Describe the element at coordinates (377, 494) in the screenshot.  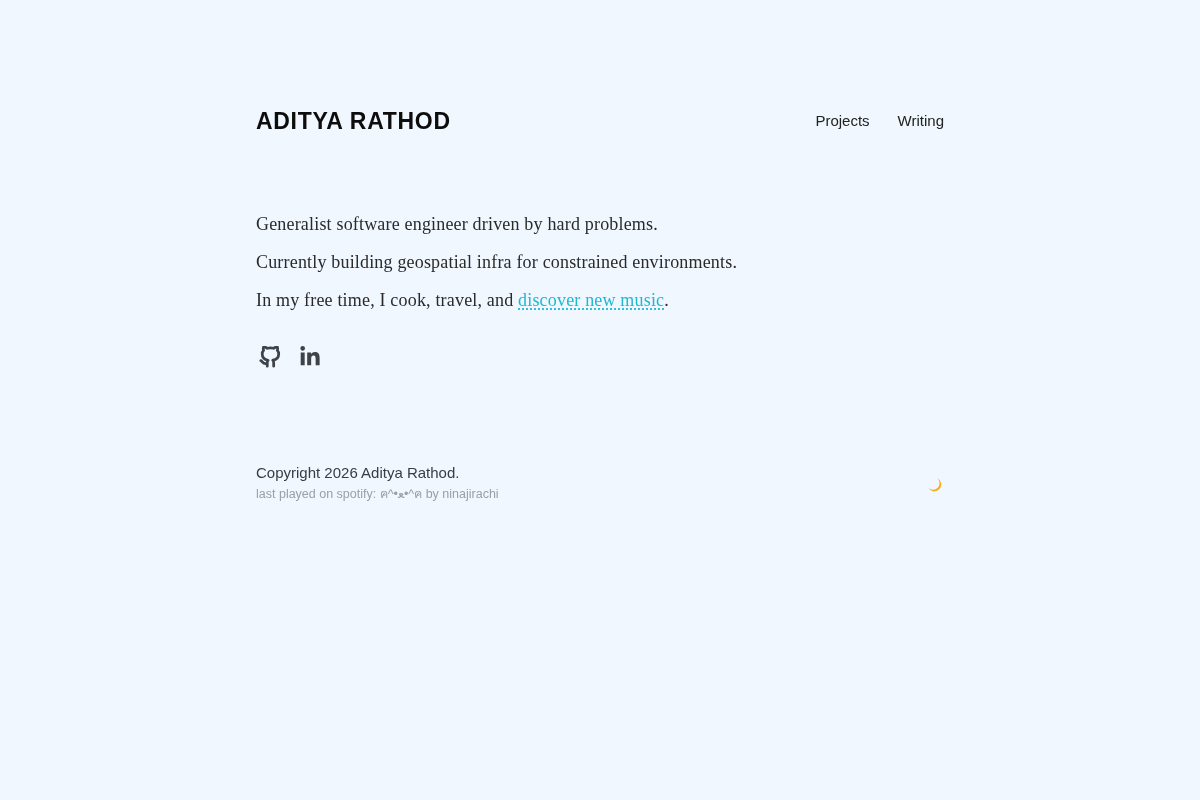
I see `now-playing-text: last played on spotify: ฅ^•ﻌ•^ฅ by ninajirachi` at that location.